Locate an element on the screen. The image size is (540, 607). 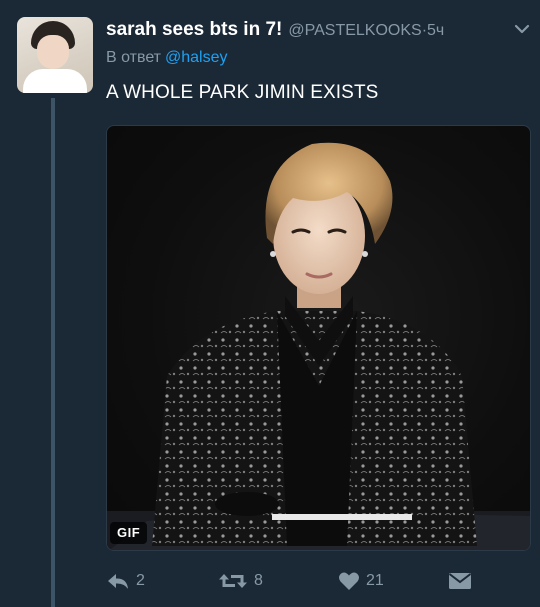
reply-mention-link: @halsey is located at coordinates (196, 57).